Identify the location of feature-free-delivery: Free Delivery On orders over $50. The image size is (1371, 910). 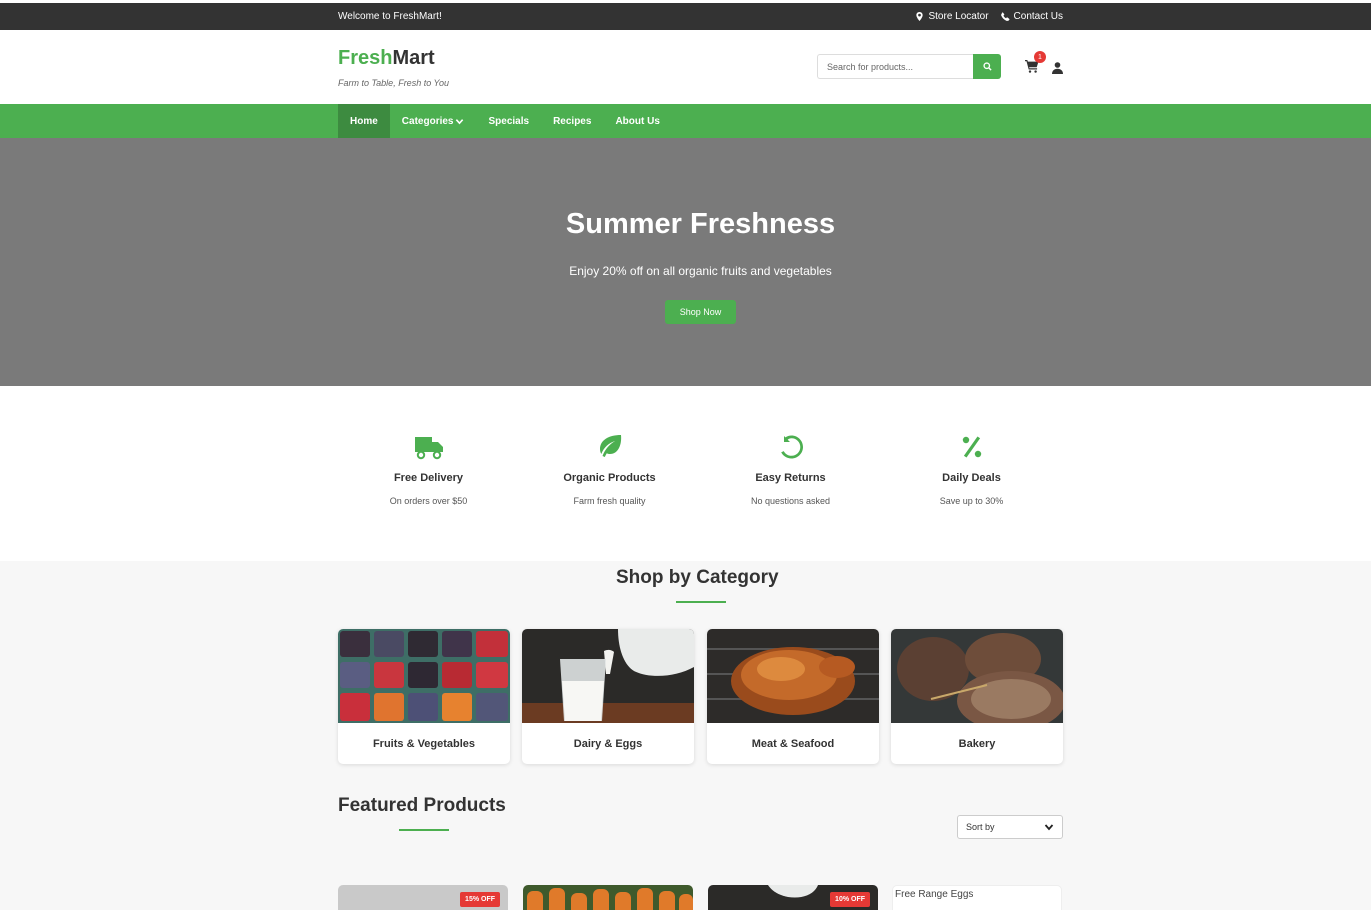
(428, 470).